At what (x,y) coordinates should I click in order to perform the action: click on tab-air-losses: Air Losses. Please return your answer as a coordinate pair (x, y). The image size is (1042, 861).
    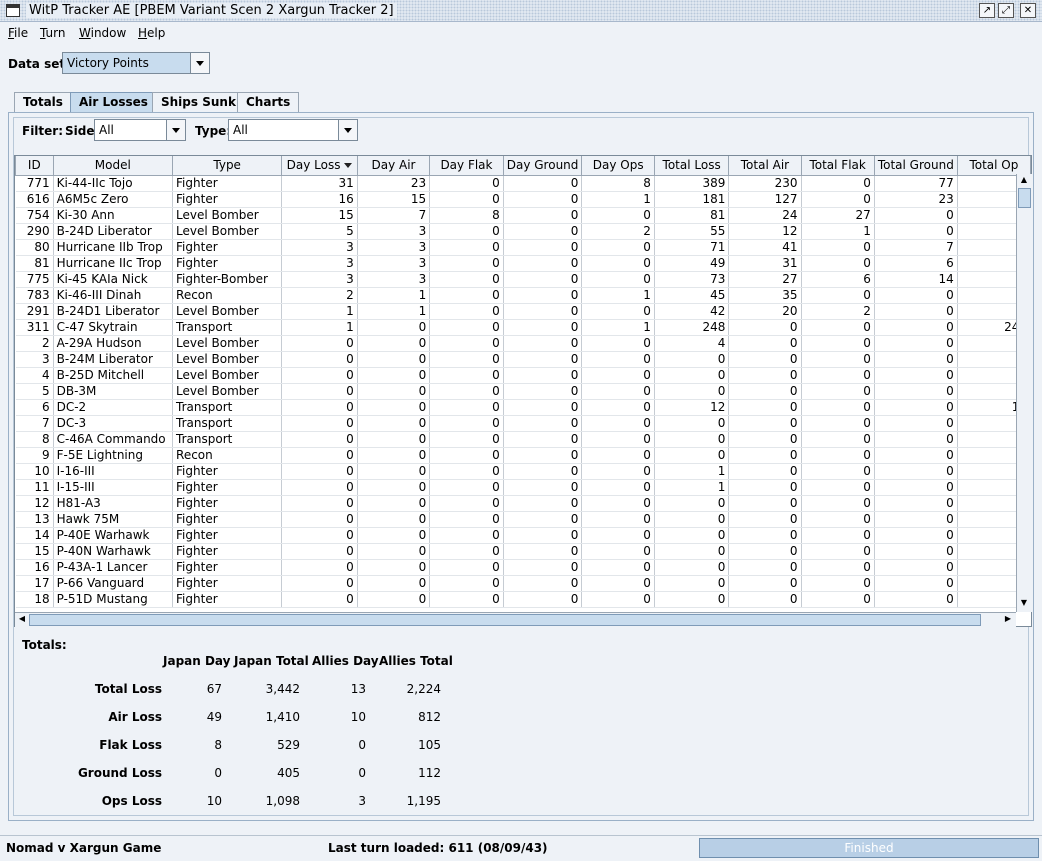
    Looking at the image, I should click on (113, 102).